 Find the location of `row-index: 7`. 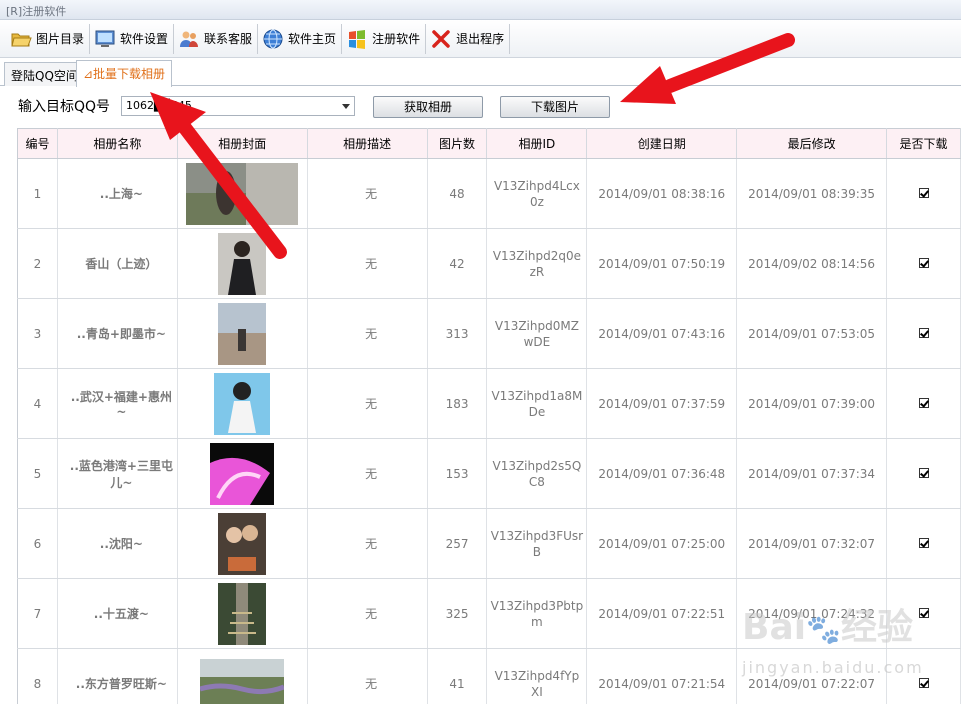

row-index: 7 is located at coordinates (37, 613).